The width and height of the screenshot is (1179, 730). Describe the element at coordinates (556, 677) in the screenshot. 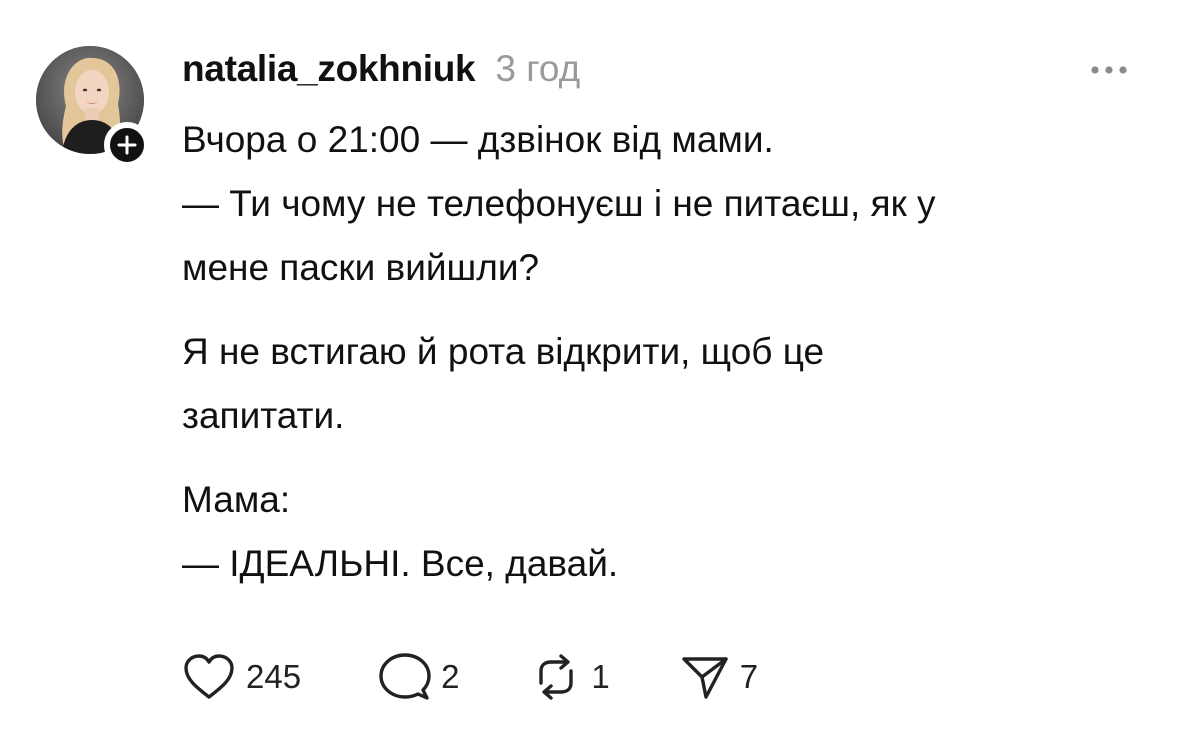

I see `repost-icon` at that location.